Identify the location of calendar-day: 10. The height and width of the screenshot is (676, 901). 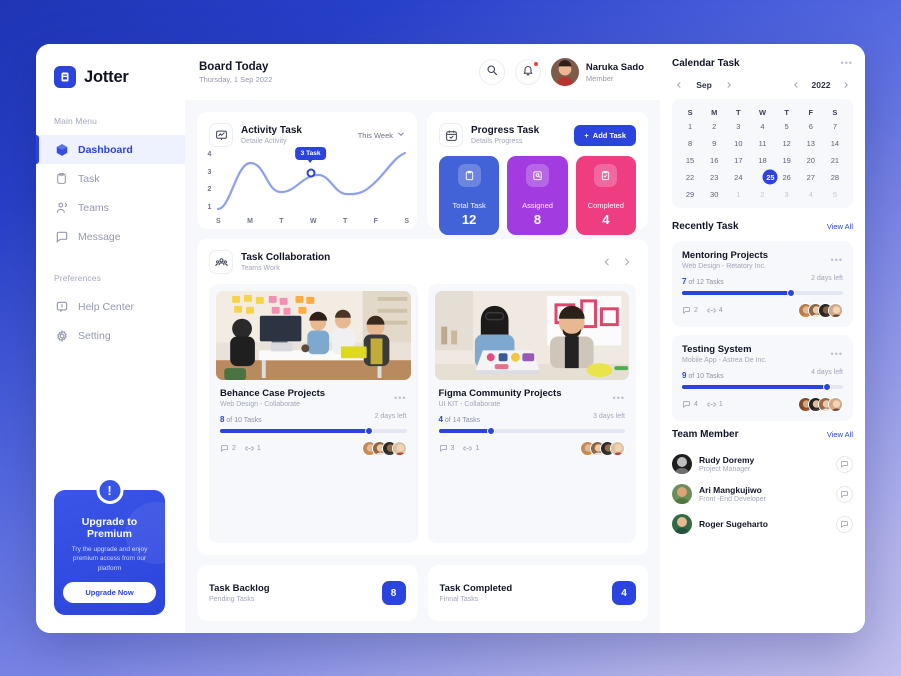
(738, 143).